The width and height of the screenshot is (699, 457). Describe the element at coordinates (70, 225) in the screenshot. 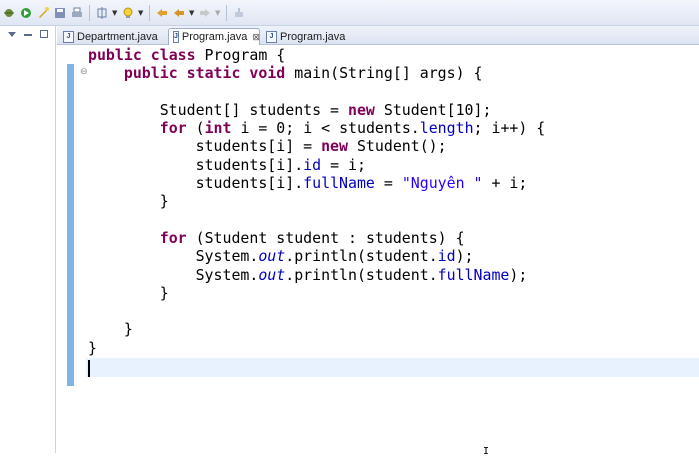

I see `change-indicator-bar` at that location.